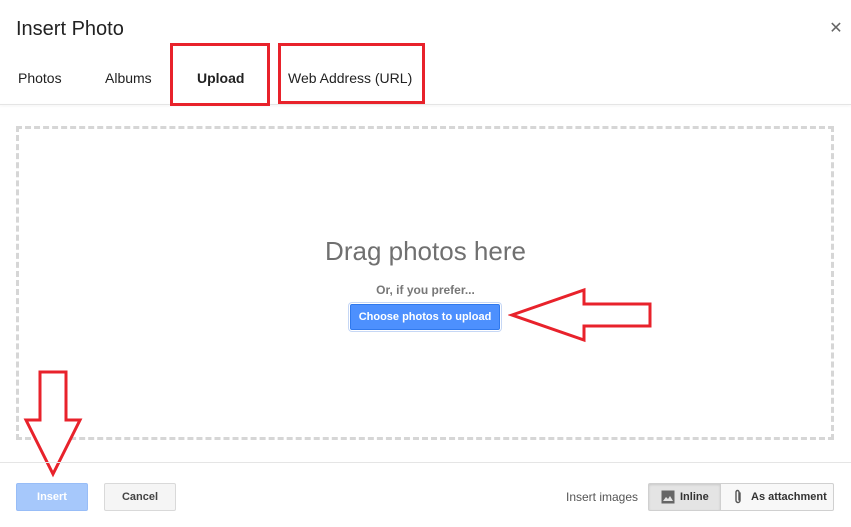 The width and height of the screenshot is (851, 527). I want to click on inline-option-button: Inline, so click(684, 497).